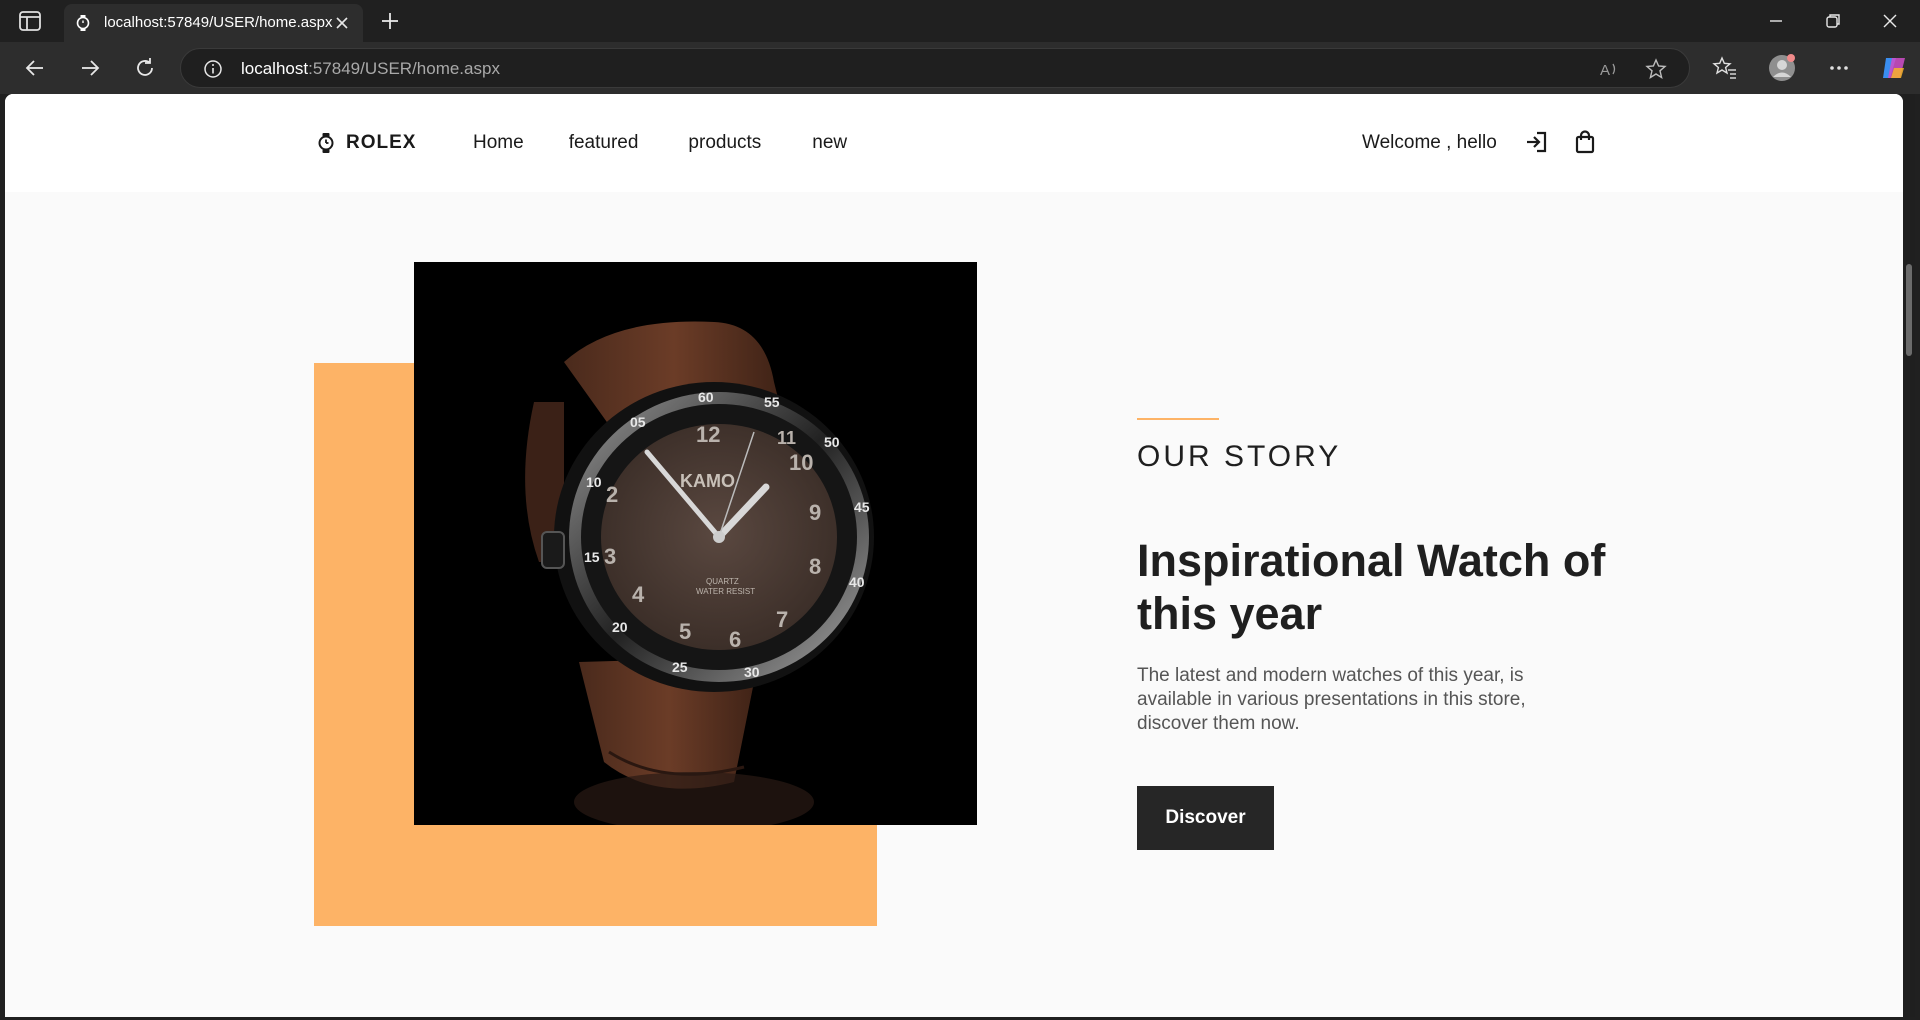 Image resolution: width=1920 pixels, height=1020 pixels. Describe the element at coordinates (1776, 21) in the screenshot. I see `minimize-icon` at that location.